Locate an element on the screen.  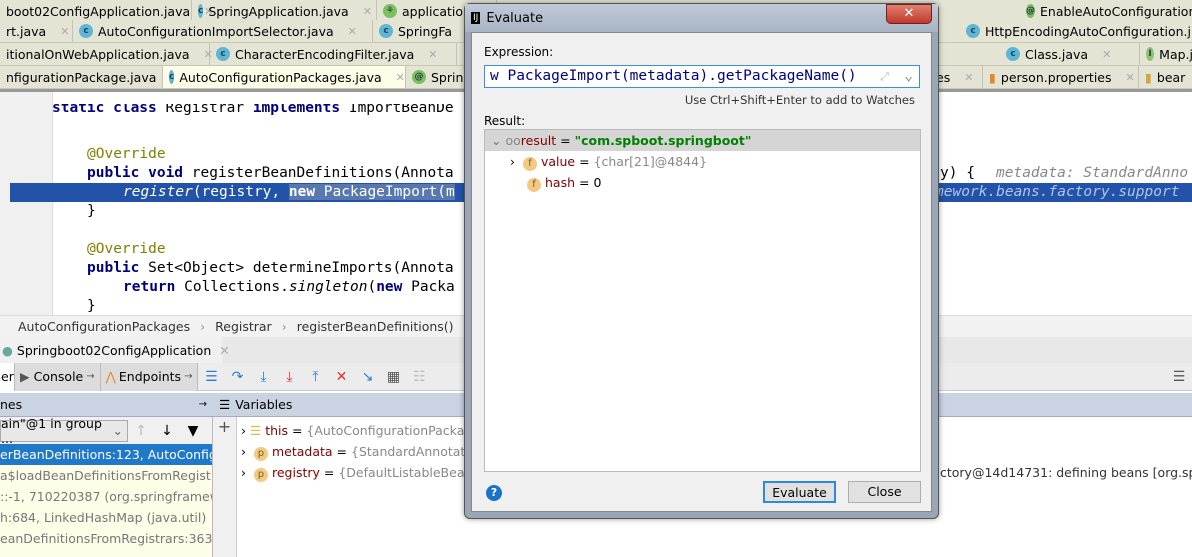
up-arrow-icon: ↑ is located at coordinates (141, 431).